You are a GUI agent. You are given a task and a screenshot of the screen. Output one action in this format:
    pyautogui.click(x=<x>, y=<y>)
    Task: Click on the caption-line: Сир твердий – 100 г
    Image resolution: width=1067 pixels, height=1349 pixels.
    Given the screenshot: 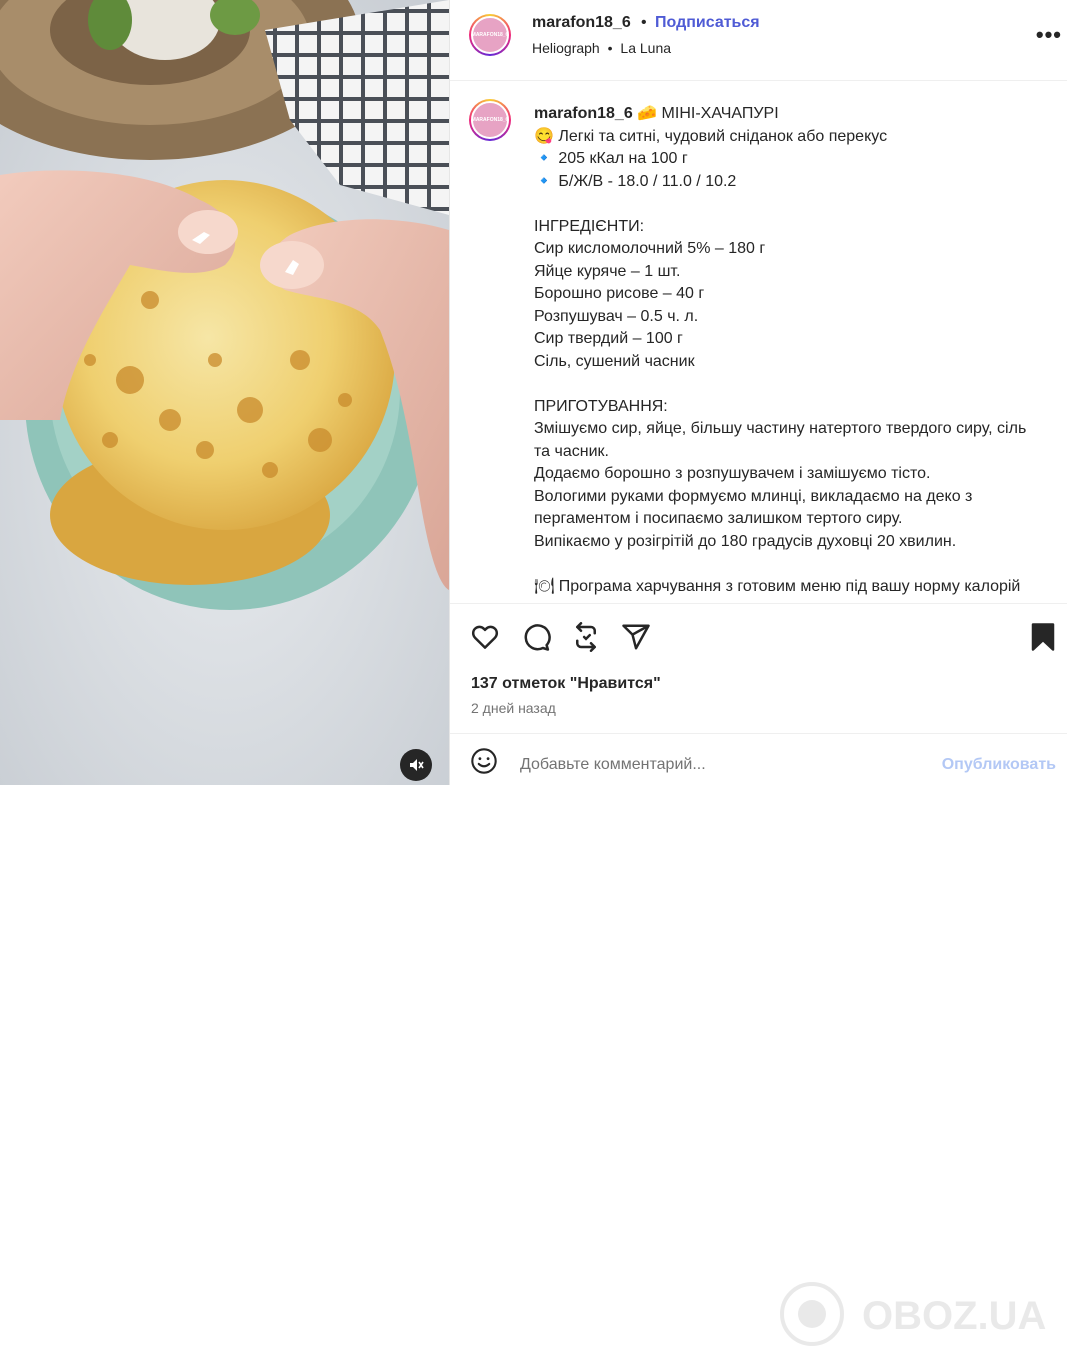 What is the action you would take?
    pyautogui.click(x=608, y=338)
    